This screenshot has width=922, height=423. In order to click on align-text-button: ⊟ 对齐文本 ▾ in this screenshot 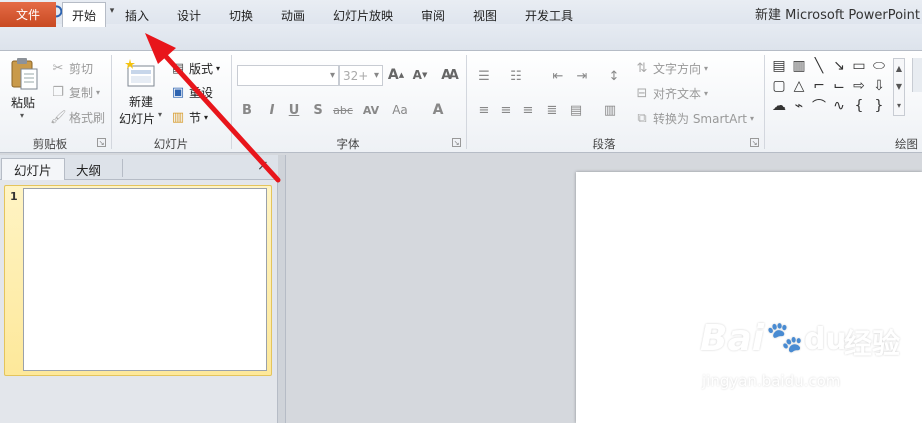, I will do `click(671, 93)`.